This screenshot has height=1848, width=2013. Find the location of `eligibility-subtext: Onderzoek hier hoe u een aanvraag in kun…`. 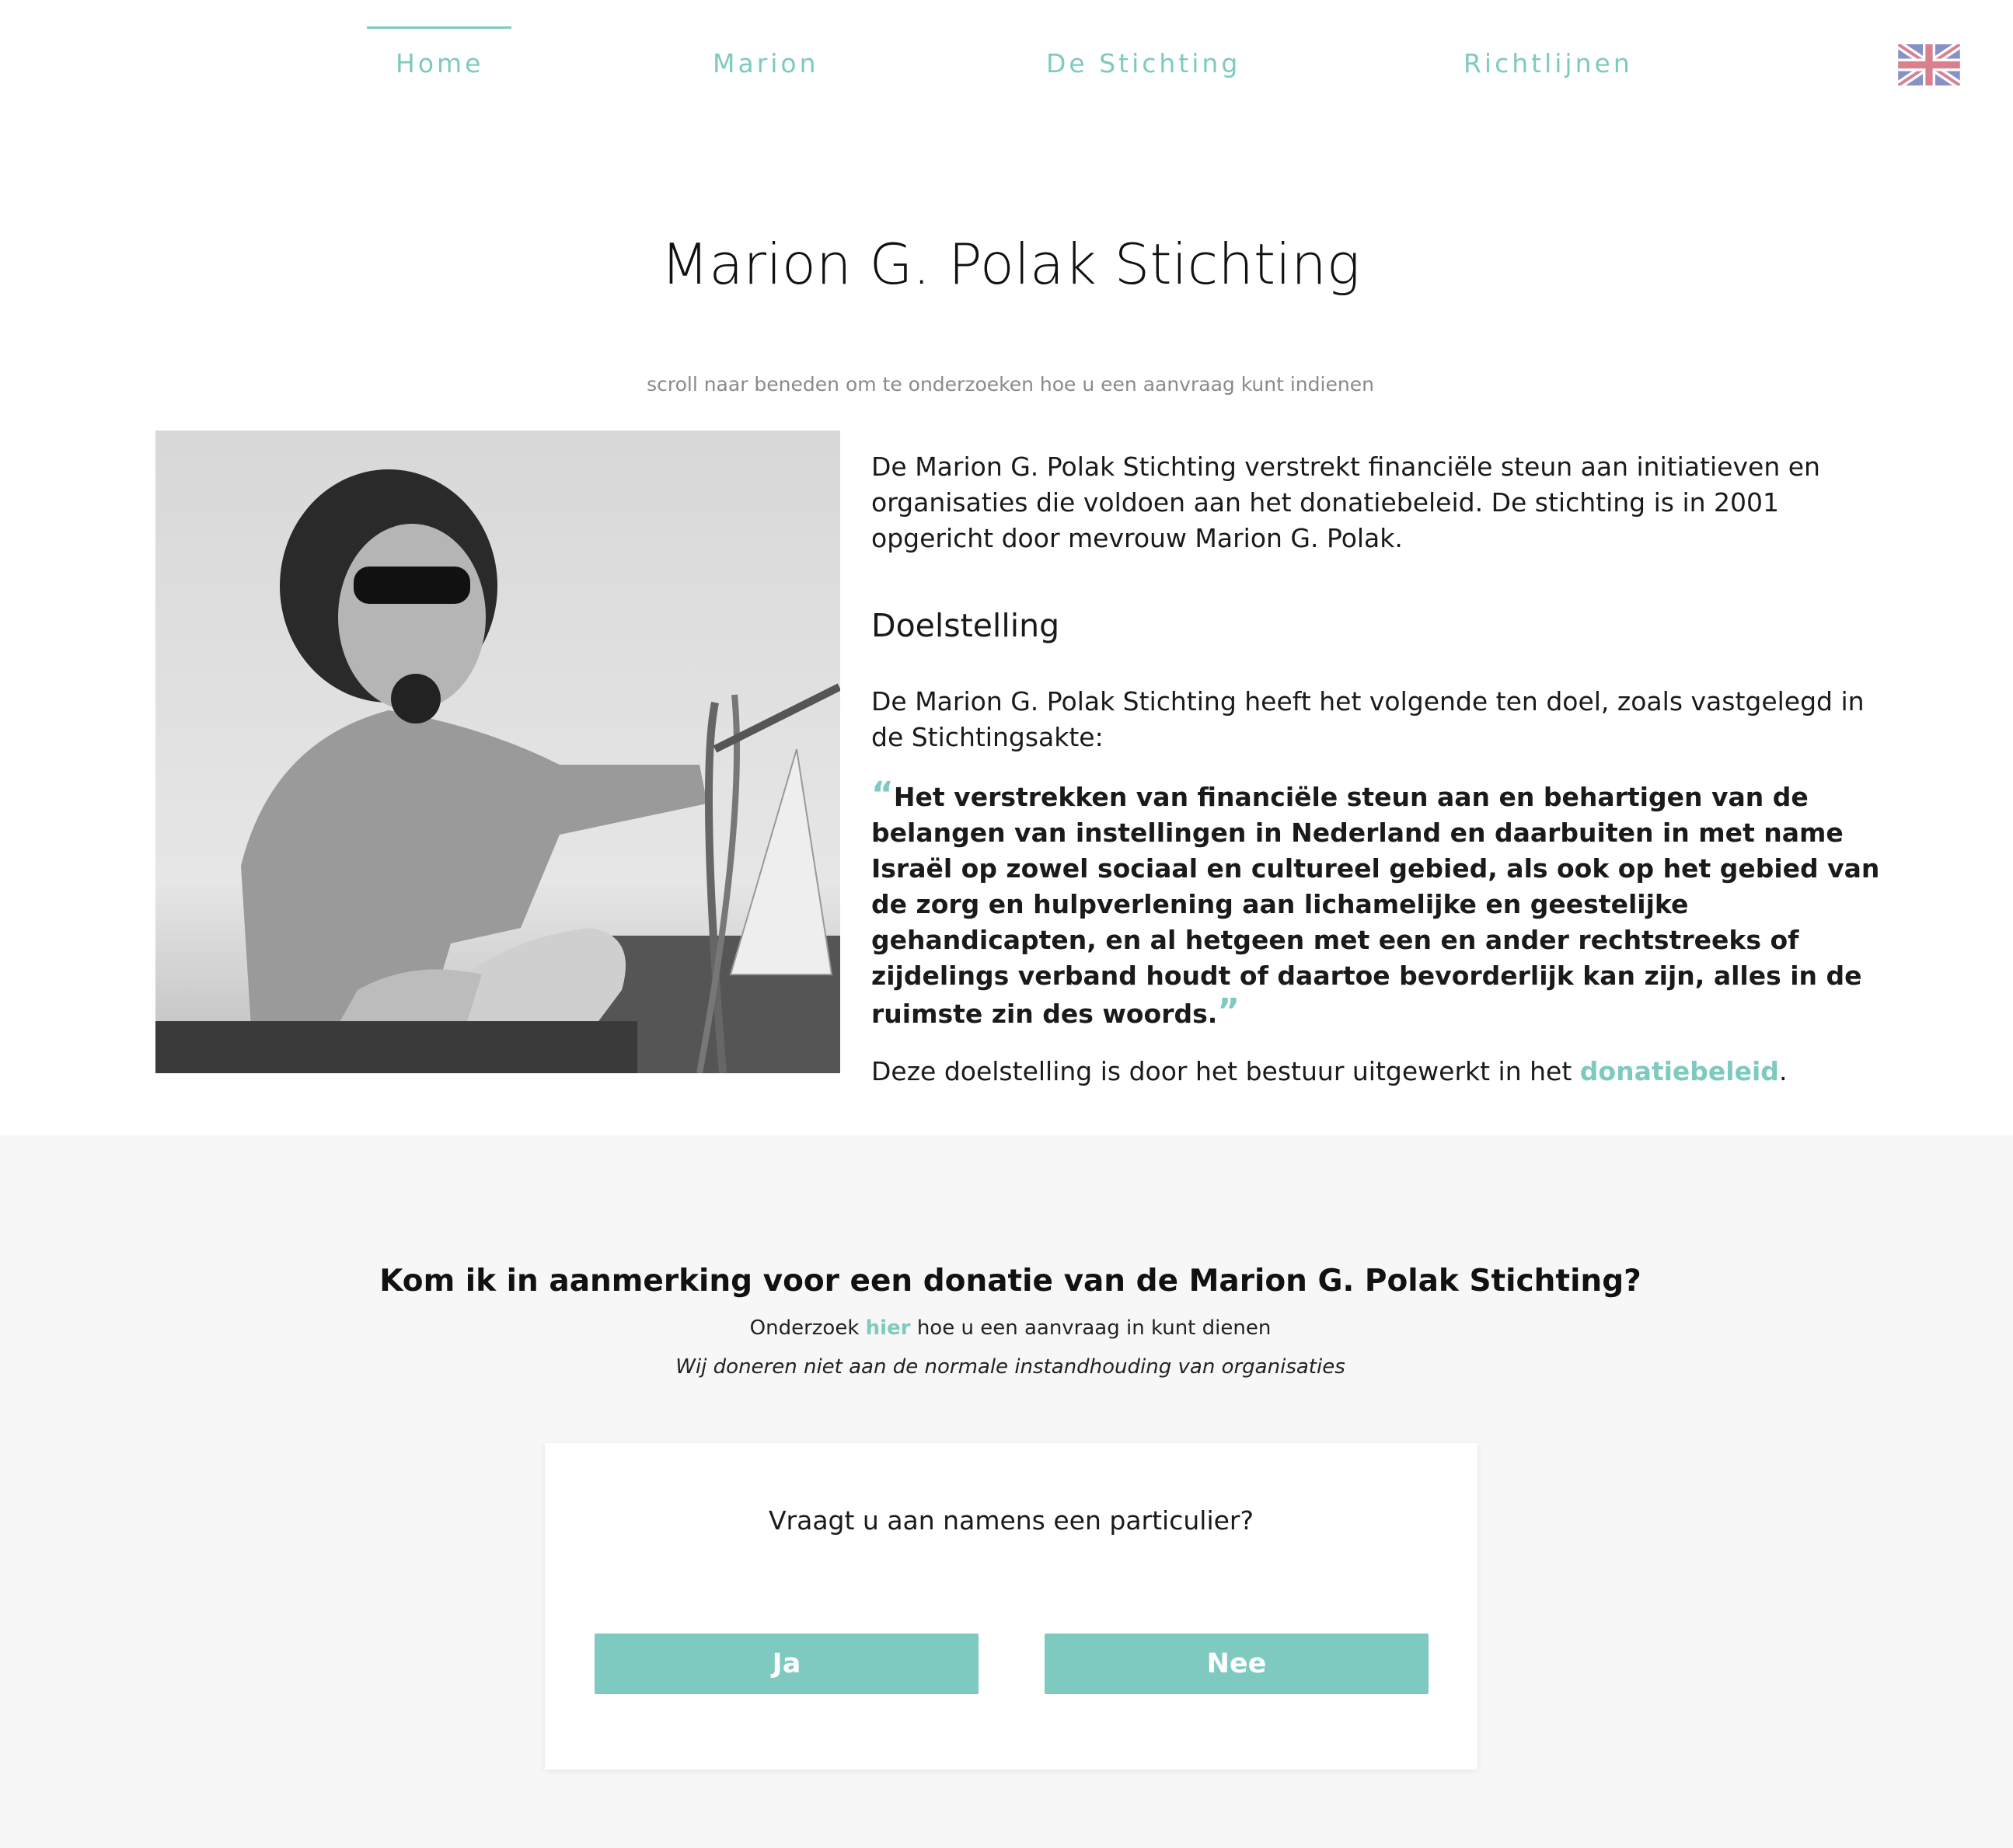

eligibility-subtext: Onderzoek hier hoe u een aanvraag in kun… is located at coordinates (1006, 1328).